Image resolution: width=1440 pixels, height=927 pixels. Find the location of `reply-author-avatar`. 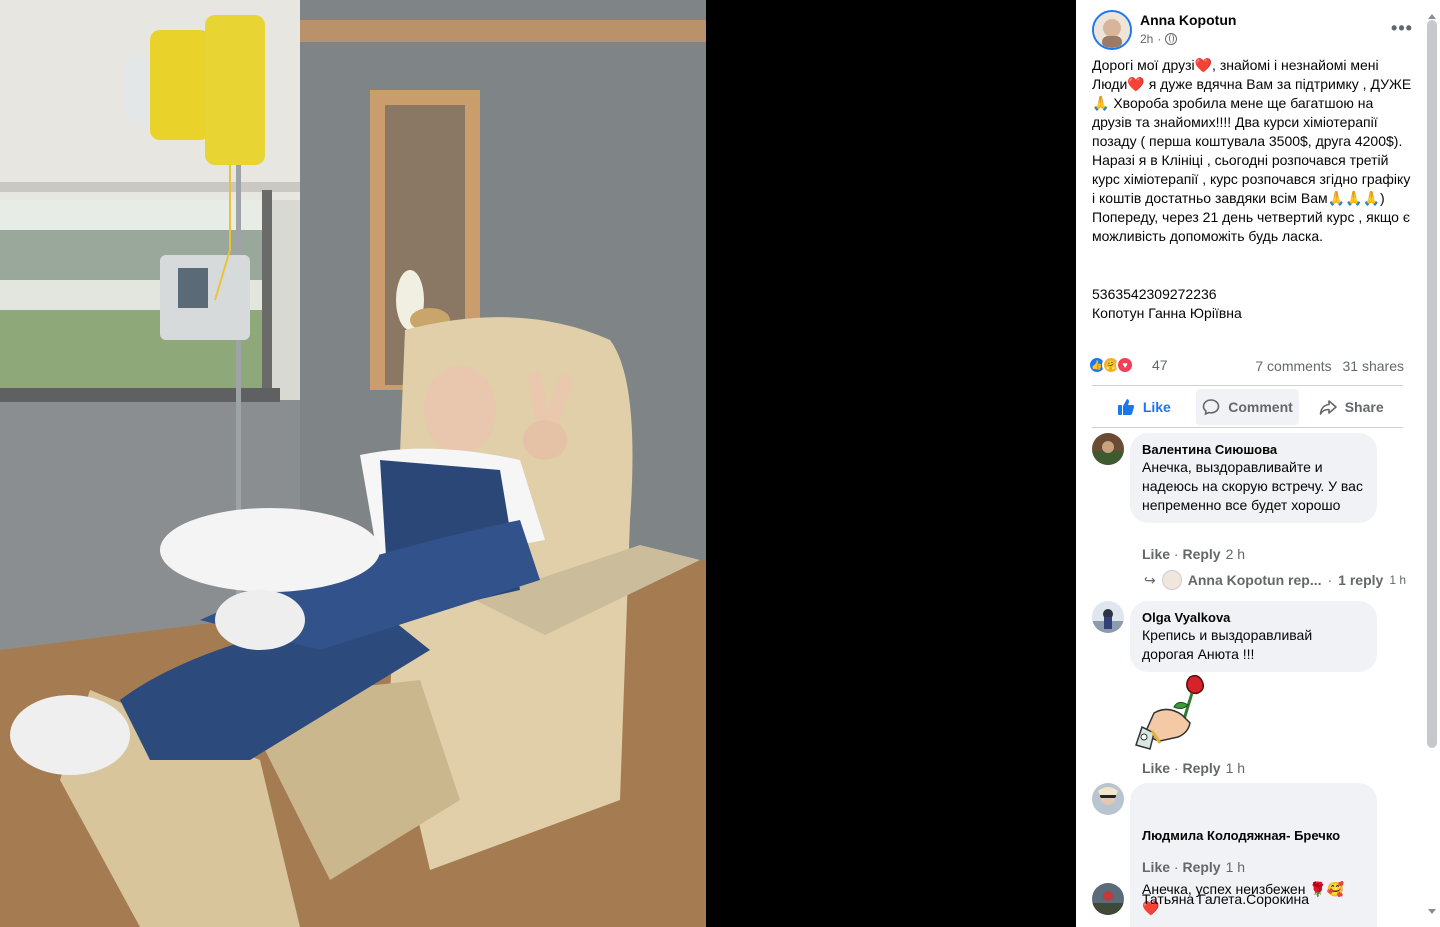

reply-author-avatar is located at coordinates (1171, 580).